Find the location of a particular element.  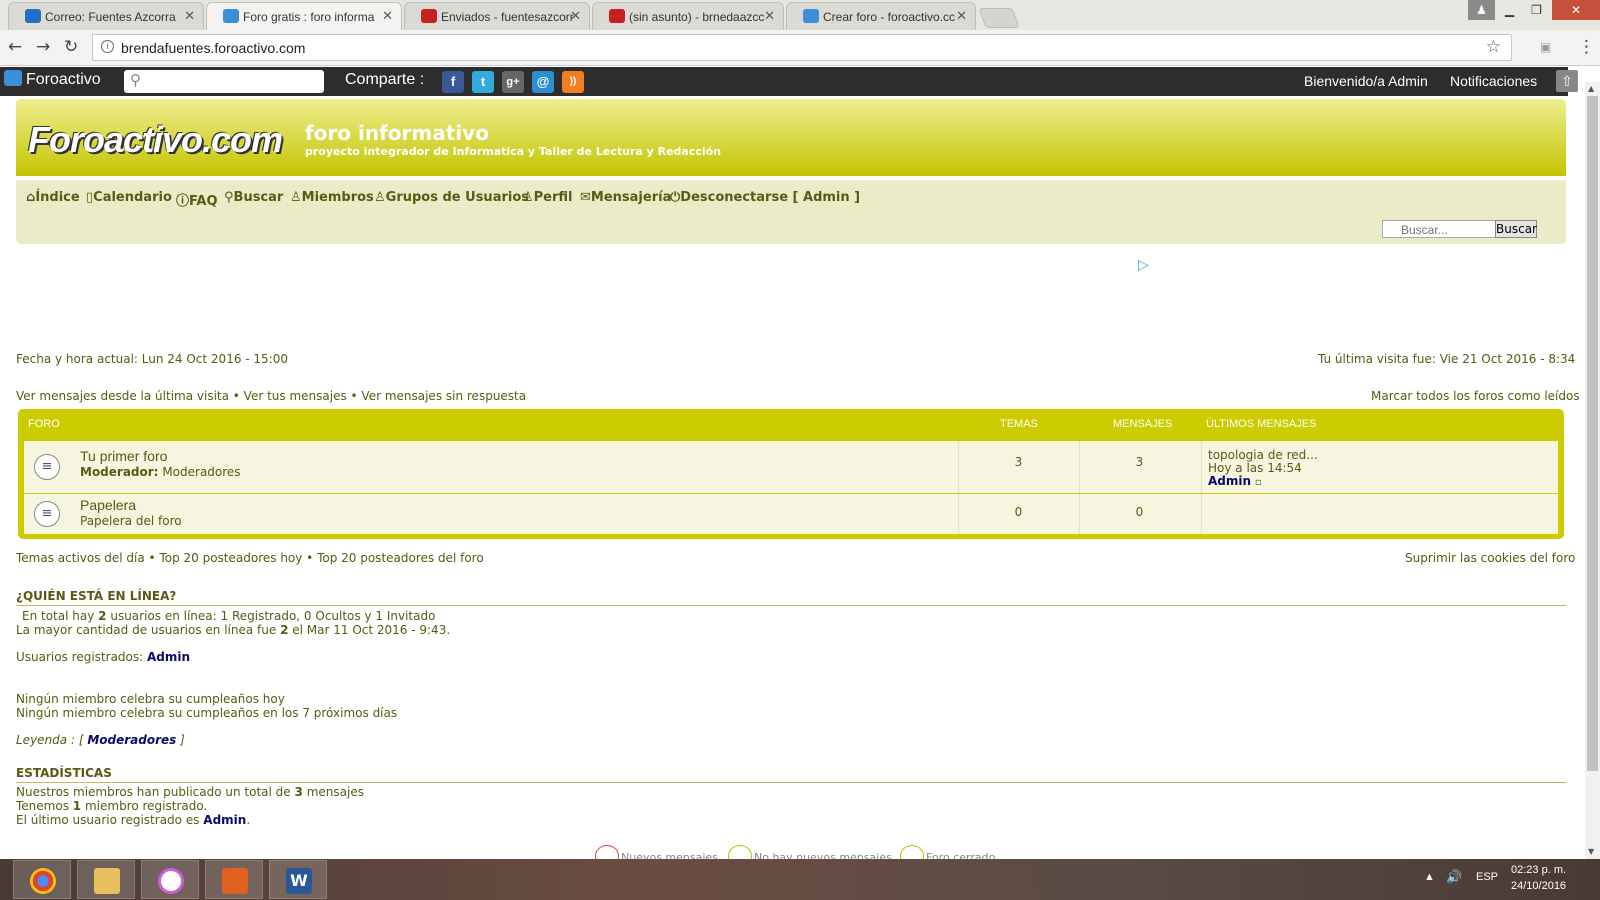

taskbar-office is located at coordinates (234, 879).